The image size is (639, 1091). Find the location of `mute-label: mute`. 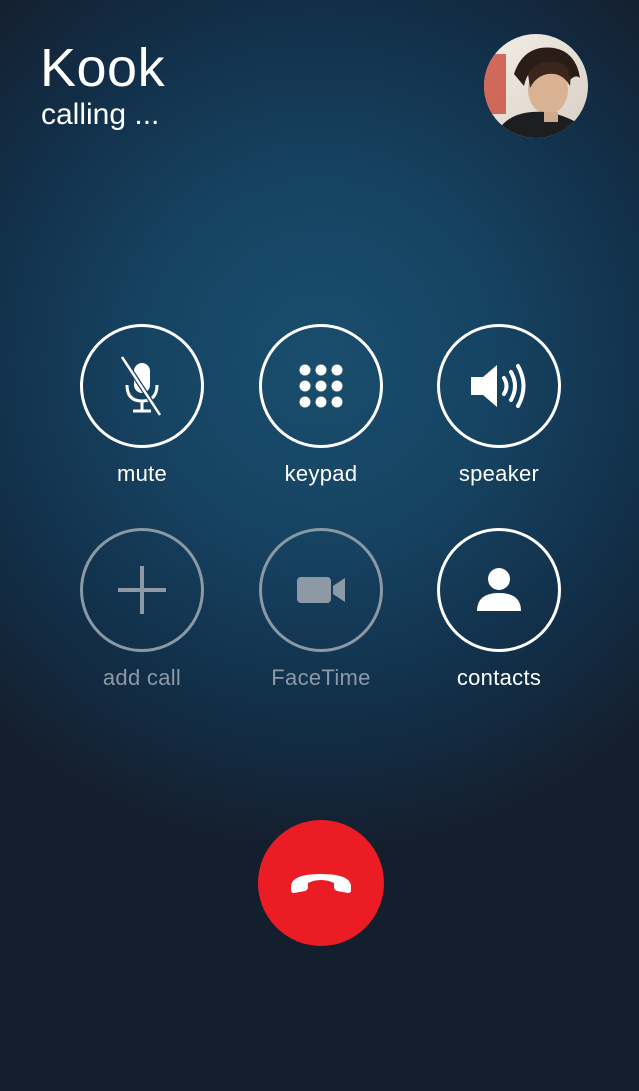

mute-label: mute is located at coordinates (142, 473).